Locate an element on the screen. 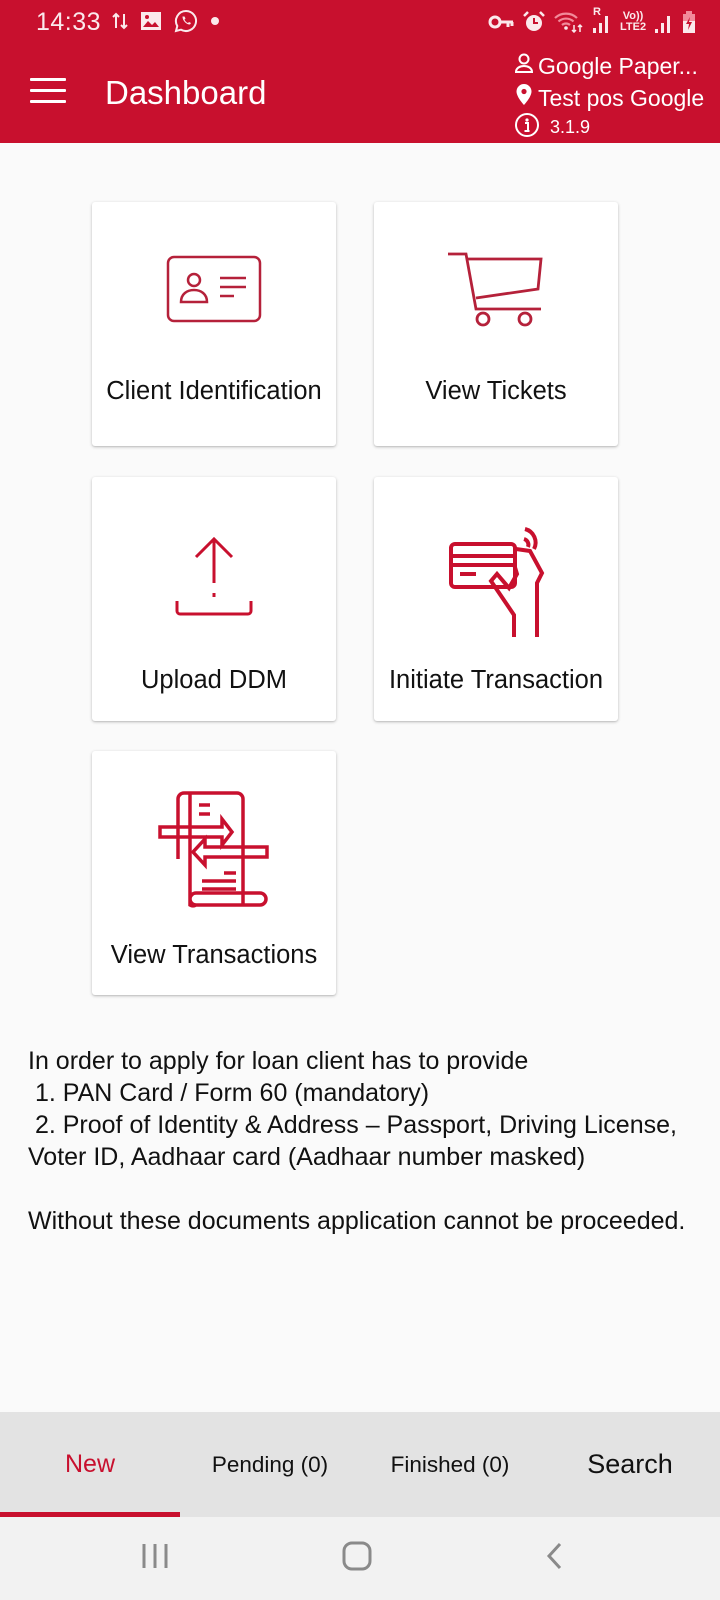 This screenshot has width=720, height=1600. bottom-tab-bar: New Pending (0) Finished (0) Search is located at coordinates (360, 1464).